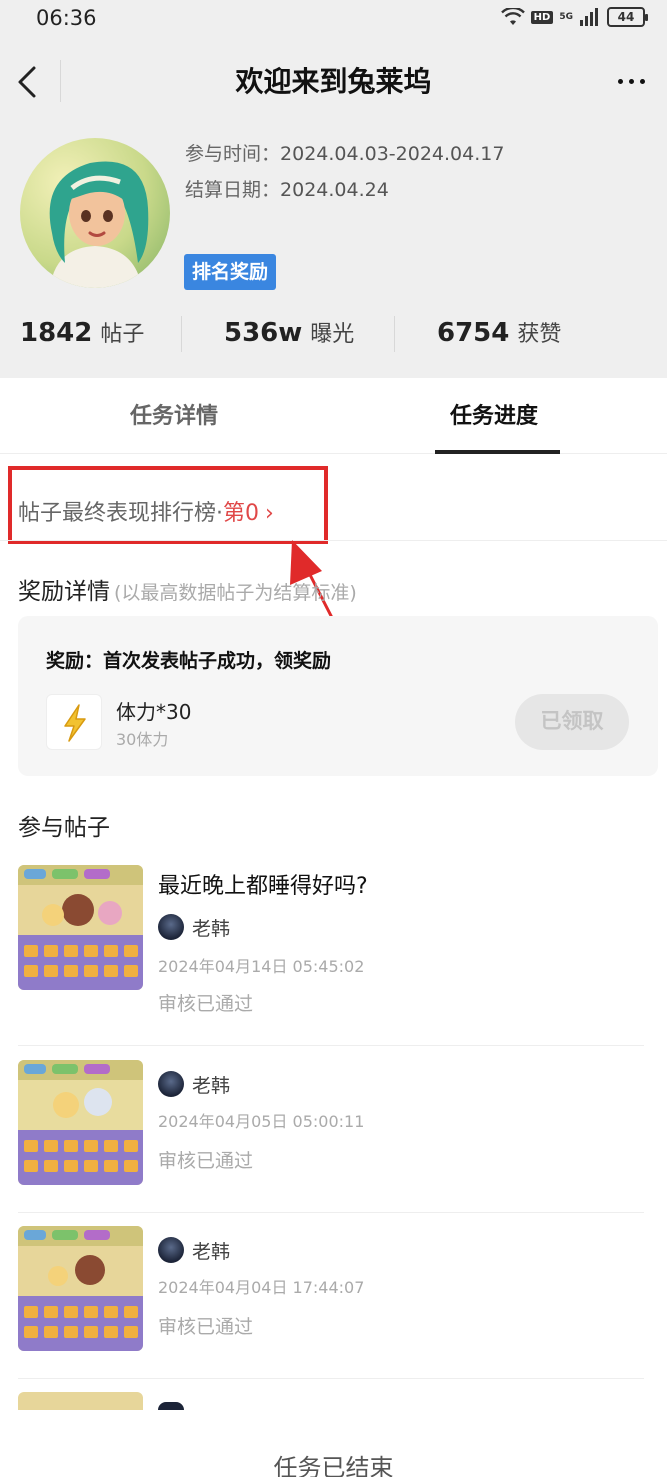 Image resolution: width=667 pixels, height=1477 pixels. I want to click on lightning-icon, so click(74, 722).